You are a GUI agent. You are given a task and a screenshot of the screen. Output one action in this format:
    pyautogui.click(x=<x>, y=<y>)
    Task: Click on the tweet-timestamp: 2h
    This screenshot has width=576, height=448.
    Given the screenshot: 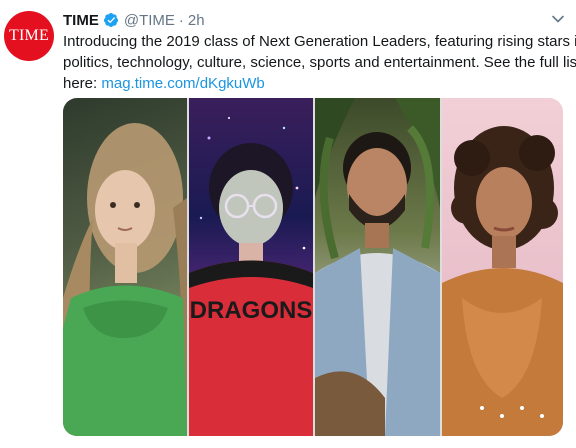 What is the action you would take?
    pyautogui.click(x=196, y=20)
    